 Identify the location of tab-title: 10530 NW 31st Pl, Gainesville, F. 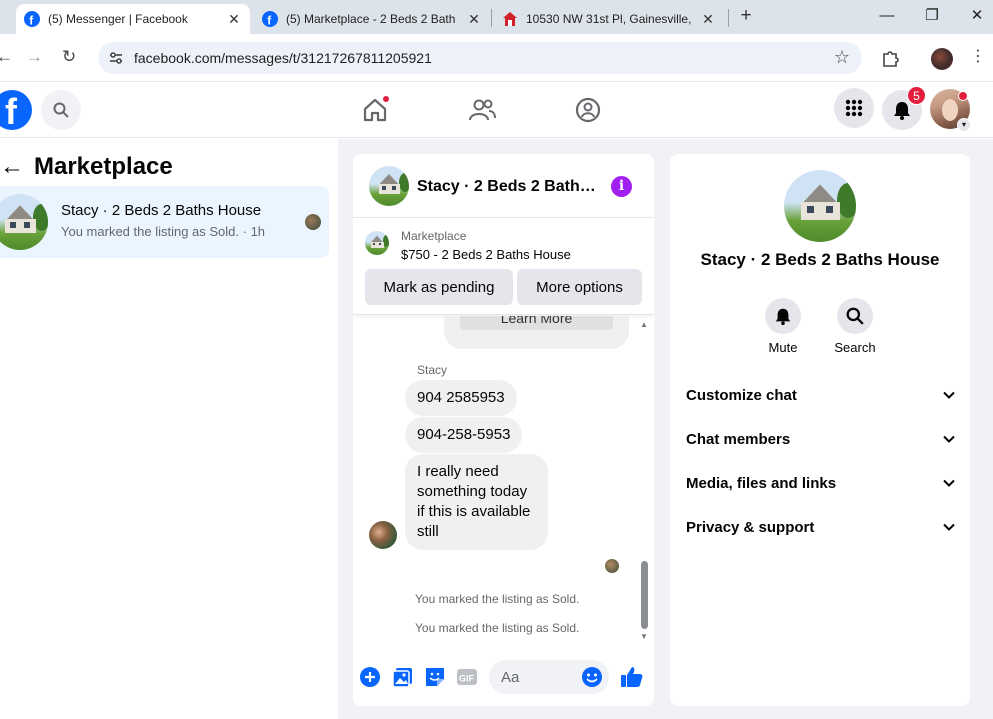
(610, 19).